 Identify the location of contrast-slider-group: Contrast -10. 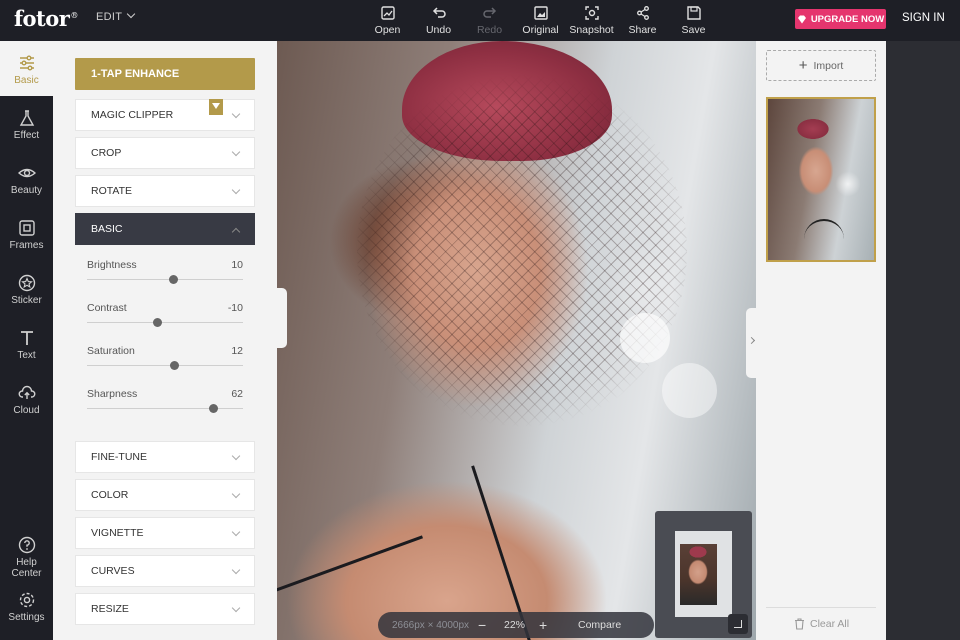
(165, 322).